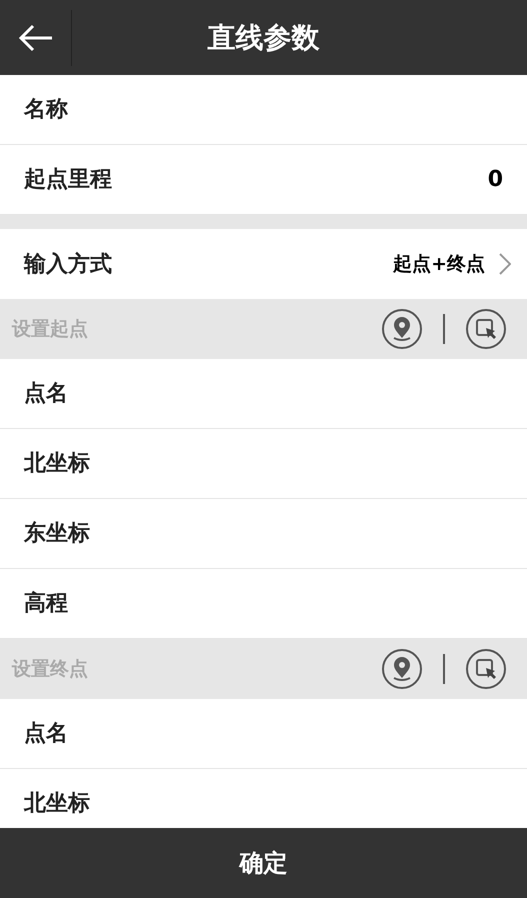 The width and height of the screenshot is (527, 898). Describe the element at coordinates (264, 38) in the screenshot. I see `window-title: 直线参数` at that location.